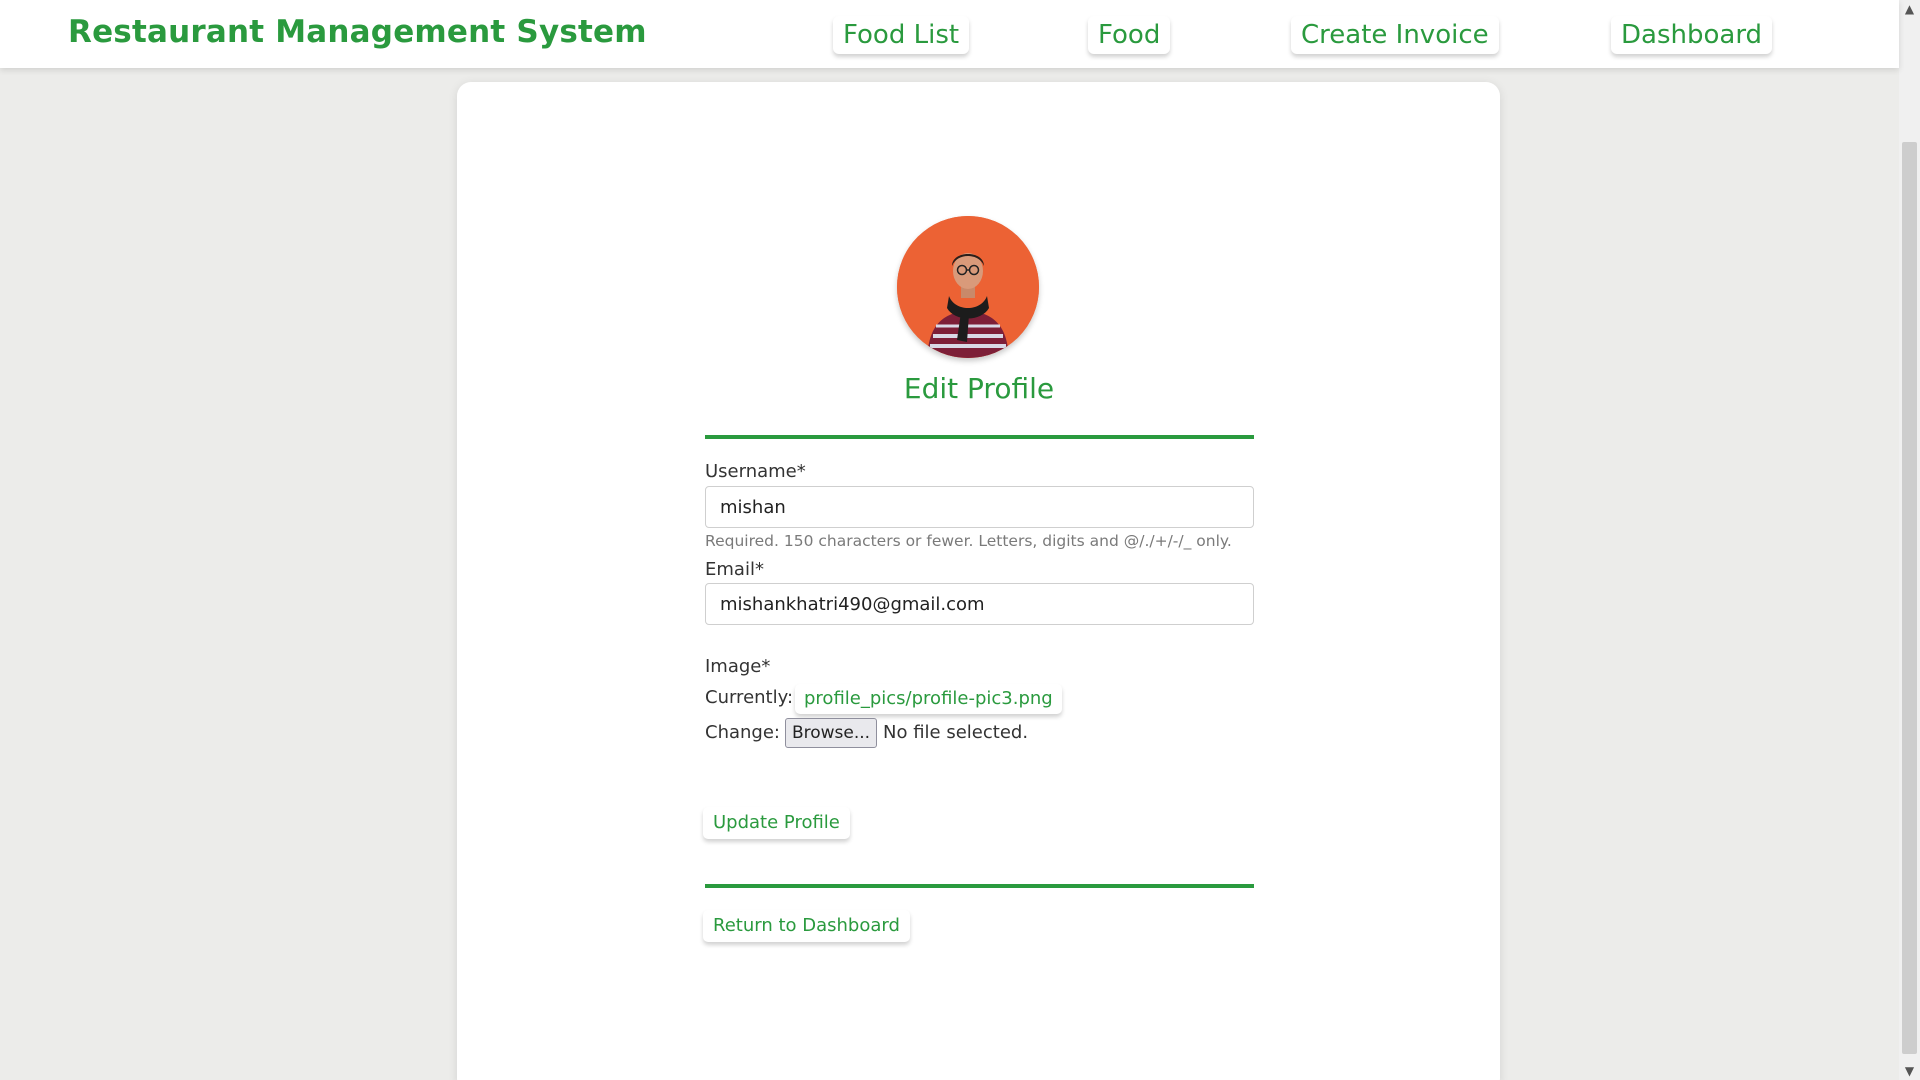 Image resolution: width=1920 pixels, height=1080 pixels. I want to click on current-file-link: profile_pics/profile-pic3.png, so click(928, 699).